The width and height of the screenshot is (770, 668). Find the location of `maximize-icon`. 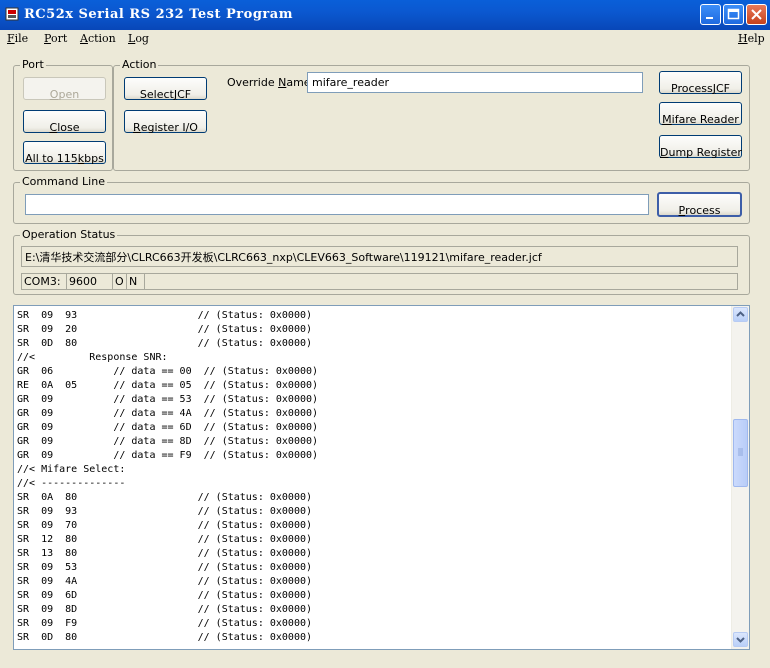

maximize-icon is located at coordinates (733, 14).